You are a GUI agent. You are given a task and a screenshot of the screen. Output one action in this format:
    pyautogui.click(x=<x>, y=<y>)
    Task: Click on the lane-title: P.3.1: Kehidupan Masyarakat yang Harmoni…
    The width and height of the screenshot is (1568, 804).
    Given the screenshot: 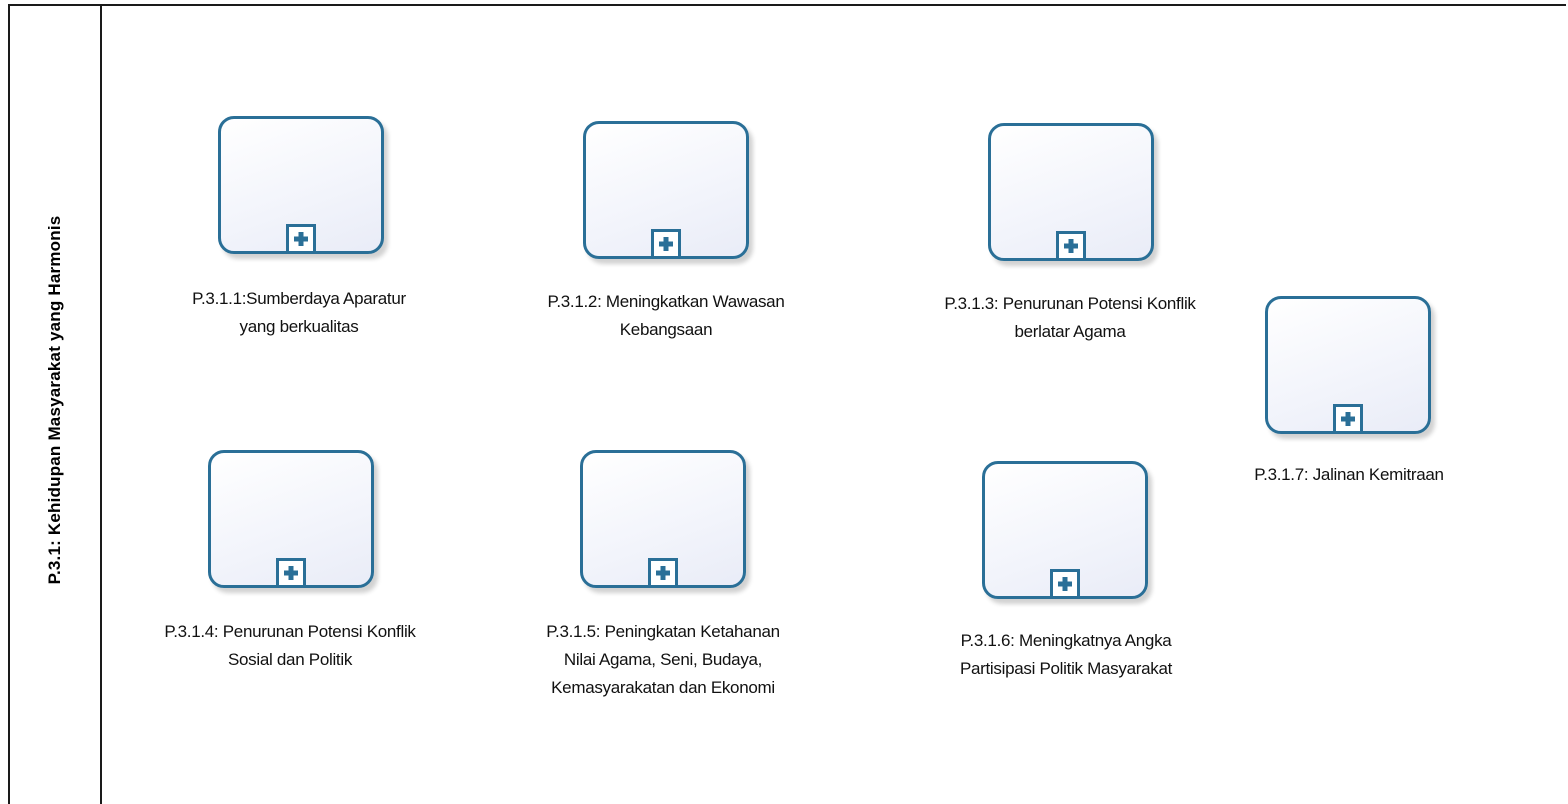 What is the action you would take?
    pyautogui.click(x=54, y=400)
    